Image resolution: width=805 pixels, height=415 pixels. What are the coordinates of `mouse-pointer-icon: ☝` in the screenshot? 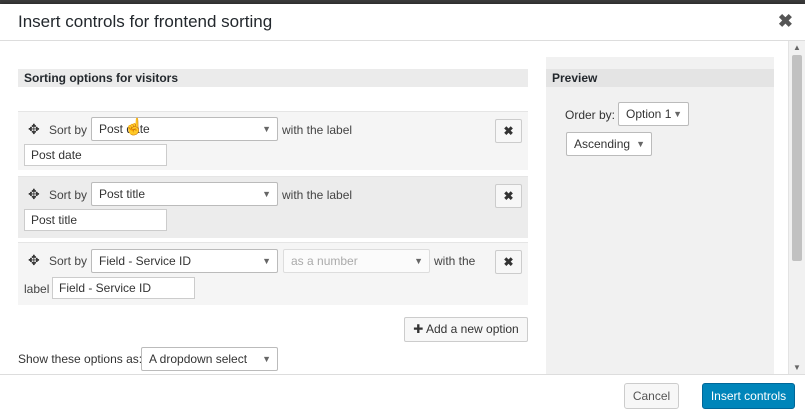 It's located at (134, 127).